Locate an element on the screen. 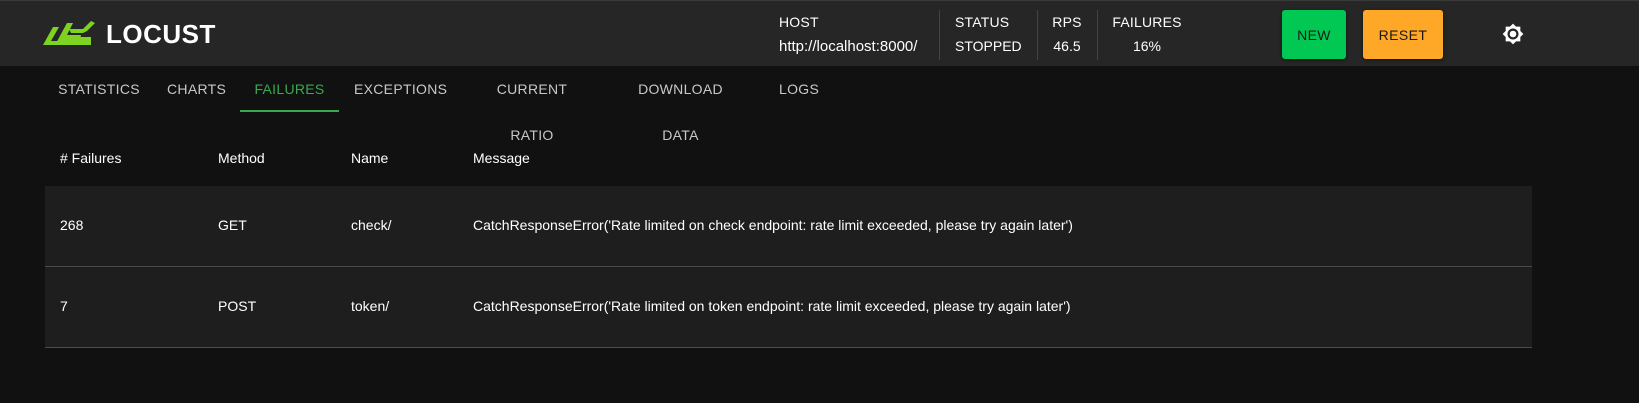  rps-stat: RPS 46.5 is located at coordinates (1067, 34).